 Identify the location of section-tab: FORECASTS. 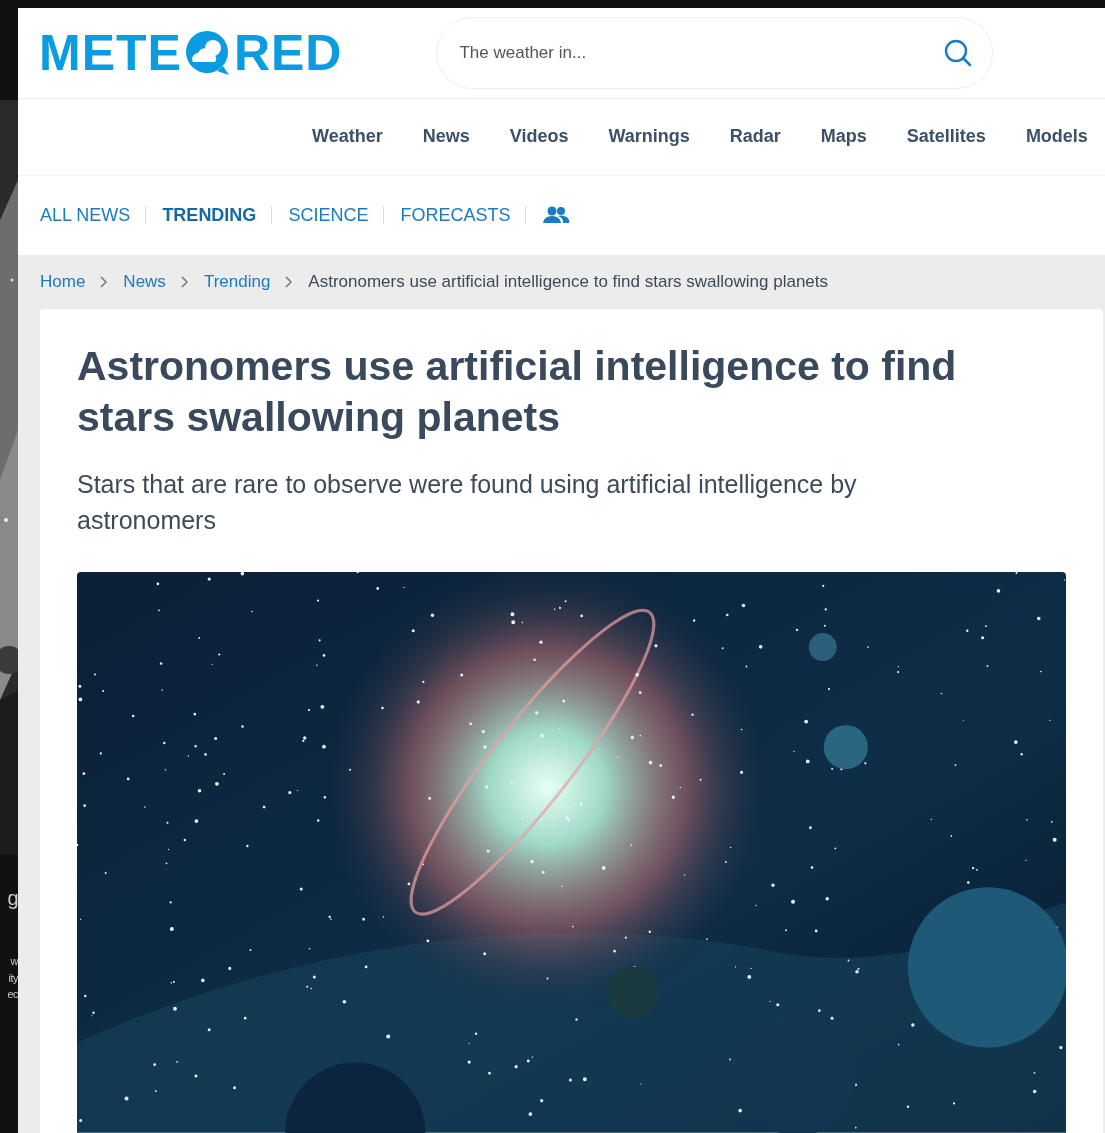
(463, 215).